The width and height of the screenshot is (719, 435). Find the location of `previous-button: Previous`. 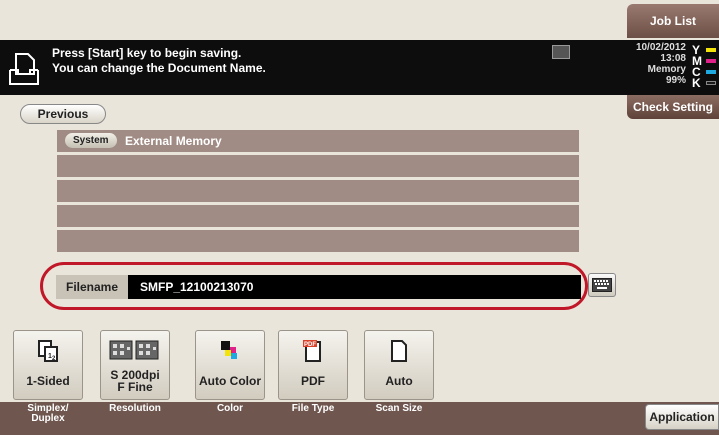

previous-button: Previous is located at coordinates (63, 114).